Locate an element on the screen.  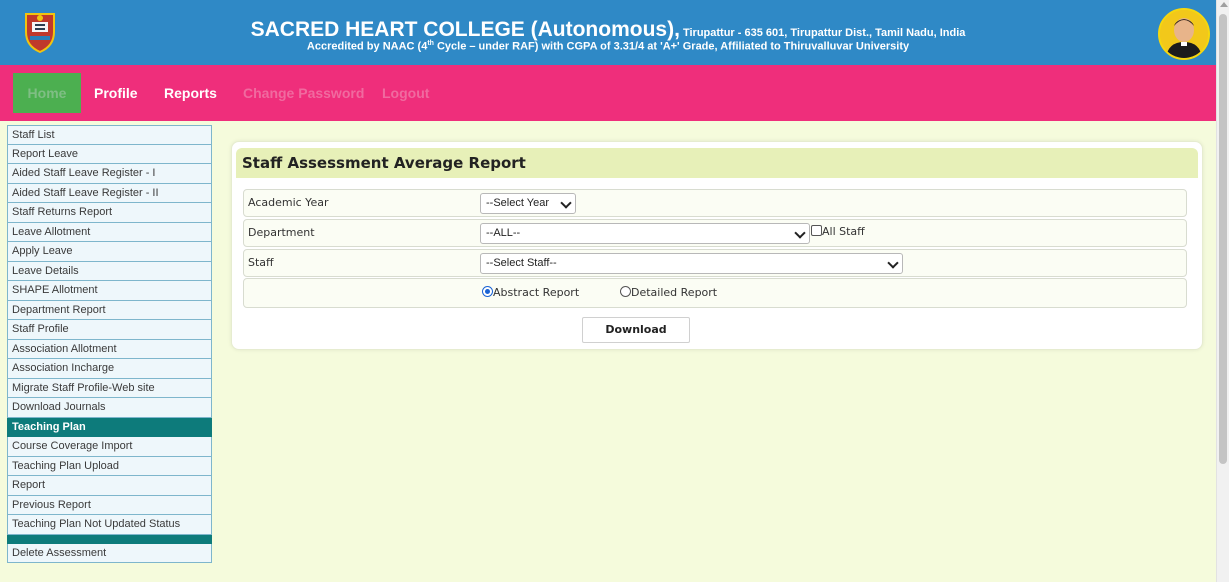
sidebar-item-shape-allotment: SHAPE Allotment is located at coordinates (109, 291).